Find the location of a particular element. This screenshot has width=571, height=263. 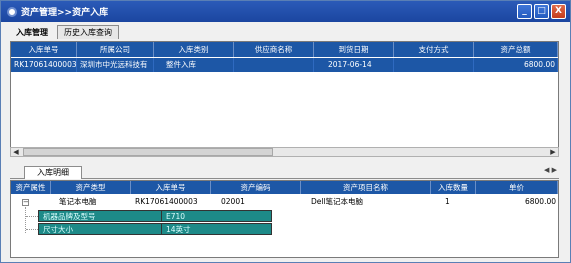

detail-grid-header: 资产属性 资产类型 入库单号 资产编码 资产项目名称 入库数量 单价 is located at coordinates (284, 187).